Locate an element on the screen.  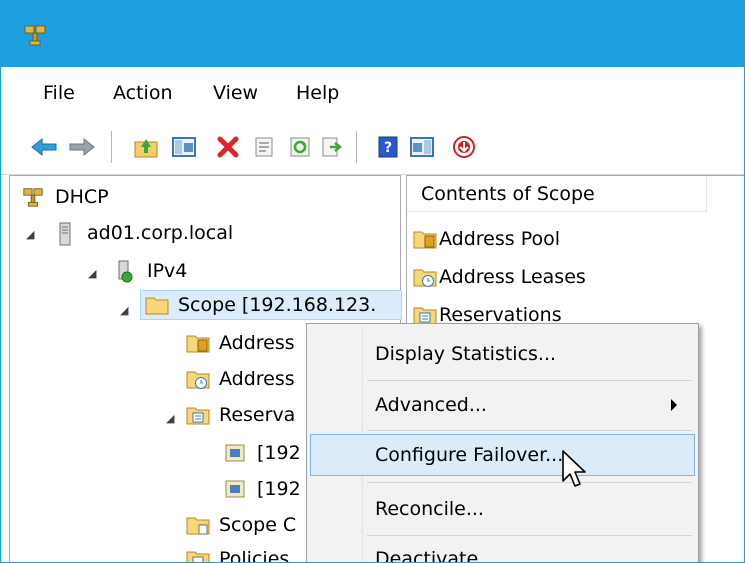
mouse-pointer-icon is located at coordinates (574, 468).